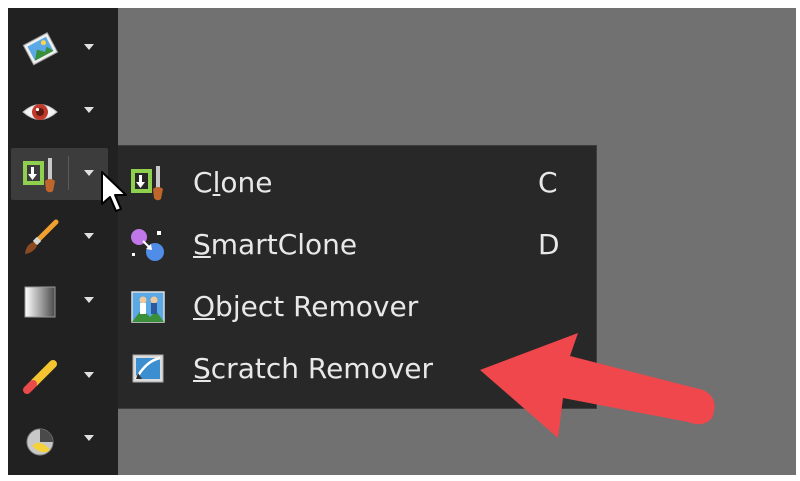  Describe the element at coordinates (114, 191) in the screenshot. I see `mouse-pointer-icon` at that location.